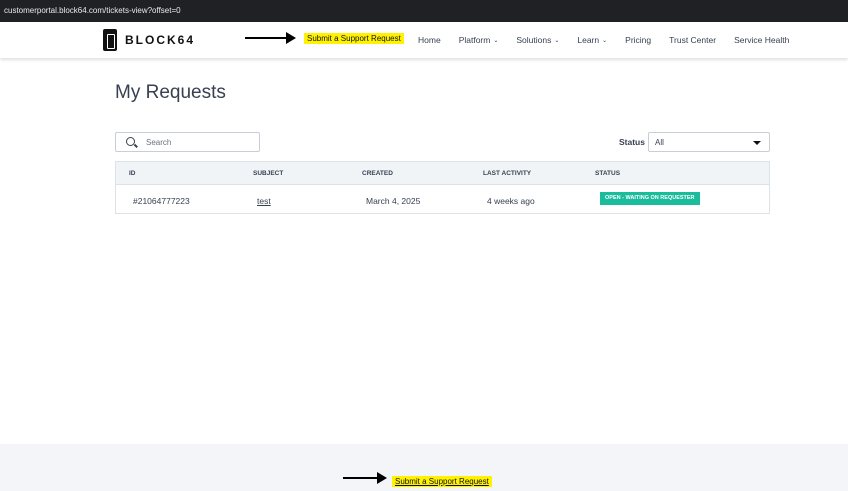 This screenshot has width=848, height=491. What do you see at coordinates (159, 142) in the screenshot?
I see `search-placeholder: Search` at bounding box center [159, 142].